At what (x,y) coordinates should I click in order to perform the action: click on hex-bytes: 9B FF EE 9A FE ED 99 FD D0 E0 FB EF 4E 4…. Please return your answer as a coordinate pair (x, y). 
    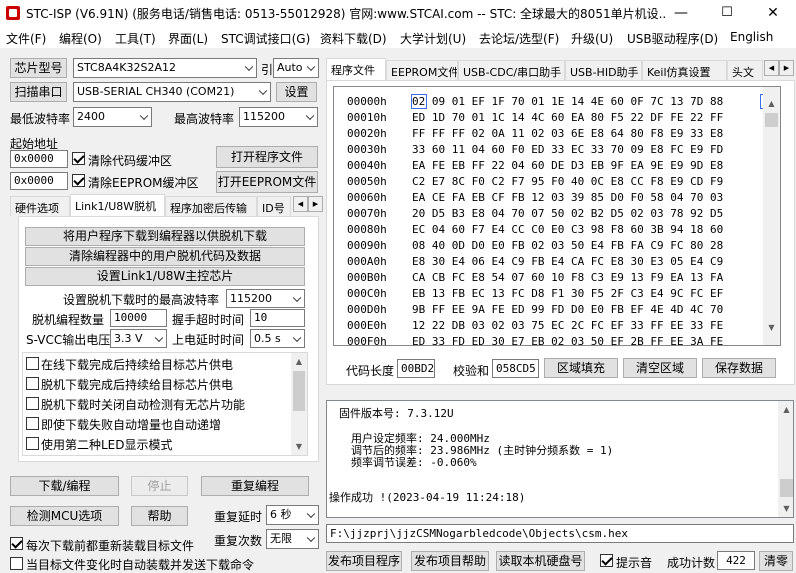
    Looking at the image, I should click on (567, 309).